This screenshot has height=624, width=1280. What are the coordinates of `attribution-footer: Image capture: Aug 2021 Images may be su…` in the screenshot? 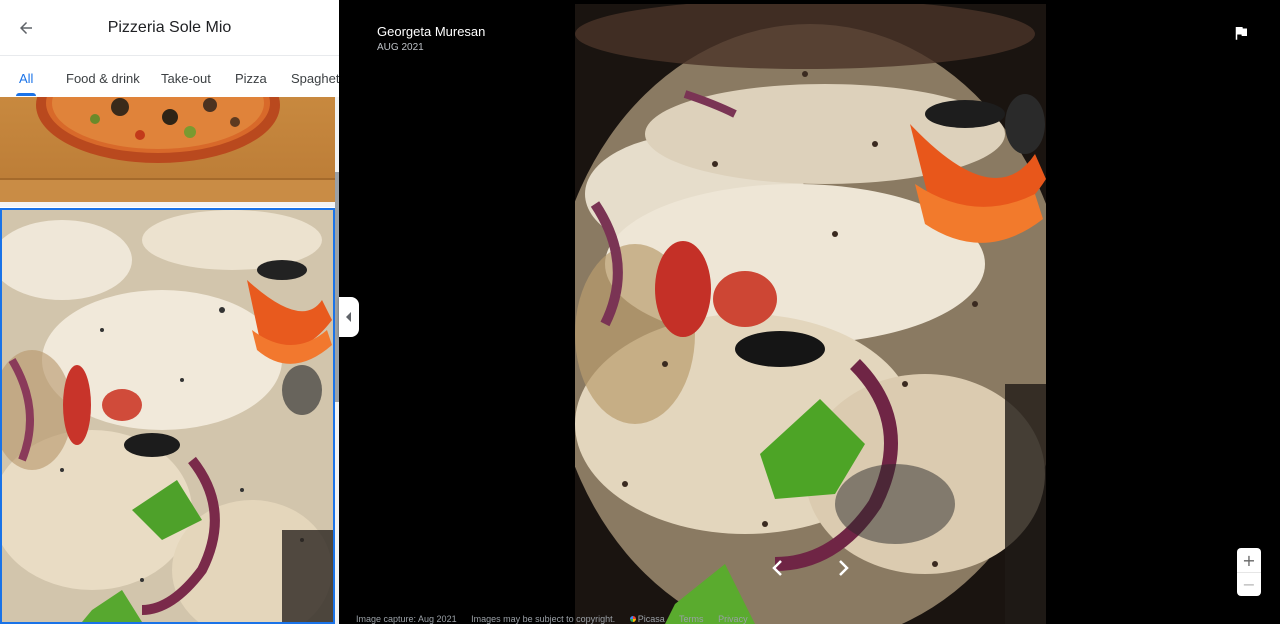 It's located at (558, 619).